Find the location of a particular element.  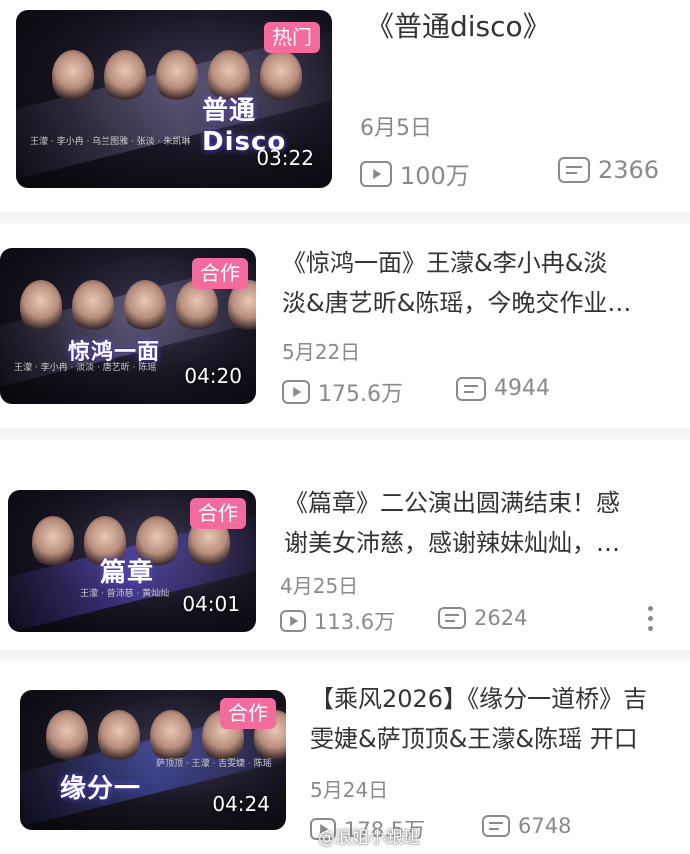

danmaku-count: 6748 is located at coordinates (526, 826).